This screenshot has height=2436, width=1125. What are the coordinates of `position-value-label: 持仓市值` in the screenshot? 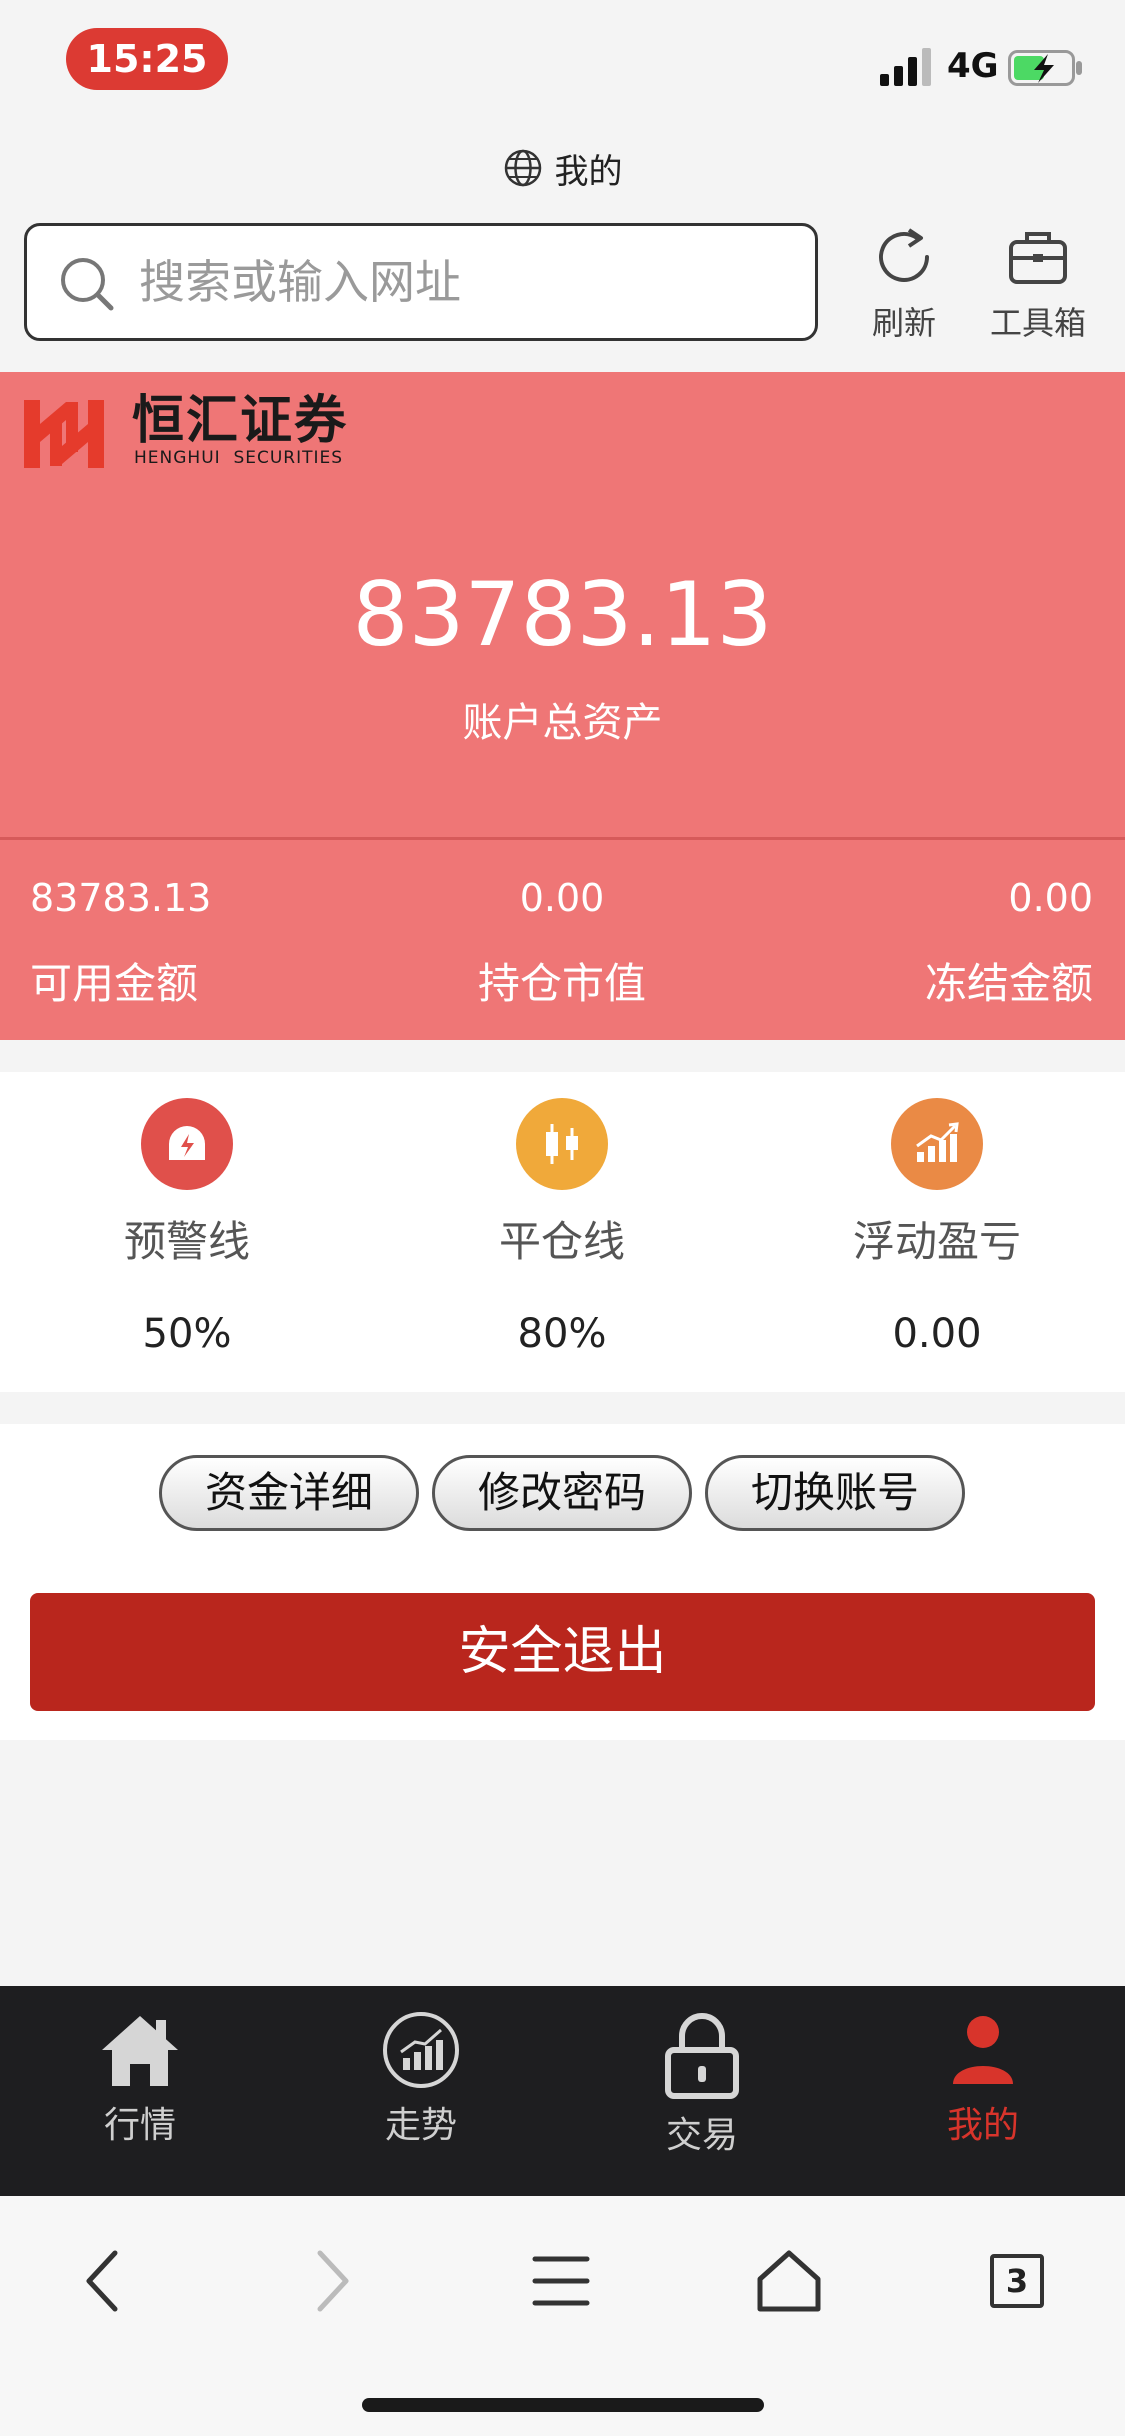 It's located at (561, 983).